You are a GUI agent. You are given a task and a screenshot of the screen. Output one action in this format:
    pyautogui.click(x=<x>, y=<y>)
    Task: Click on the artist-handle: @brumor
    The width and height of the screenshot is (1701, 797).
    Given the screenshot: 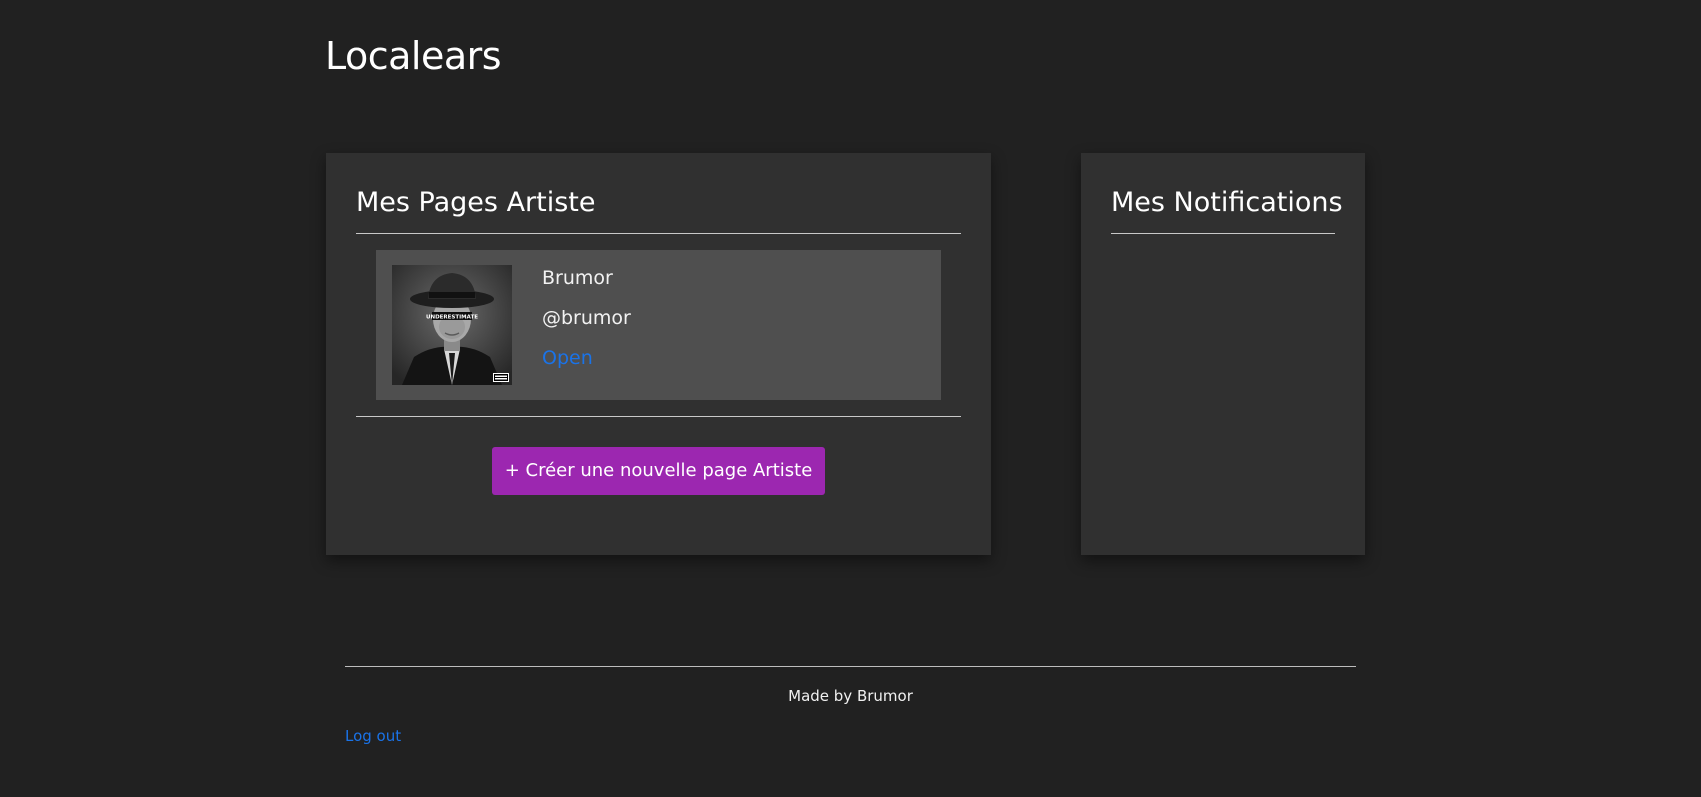 What is the action you would take?
    pyautogui.click(x=586, y=318)
    